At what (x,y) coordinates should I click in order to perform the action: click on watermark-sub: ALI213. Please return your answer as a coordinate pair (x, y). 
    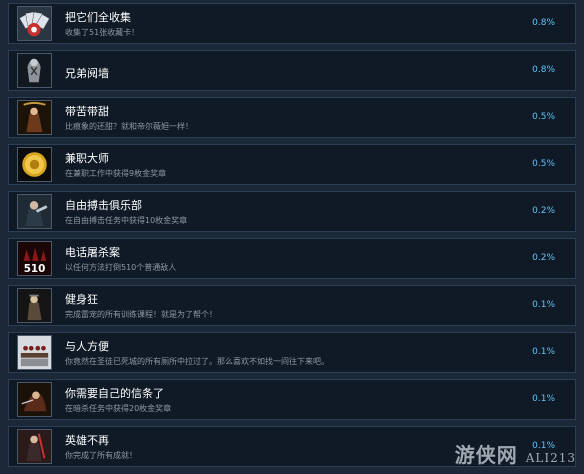
    Looking at the image, I should click on (550, 458).